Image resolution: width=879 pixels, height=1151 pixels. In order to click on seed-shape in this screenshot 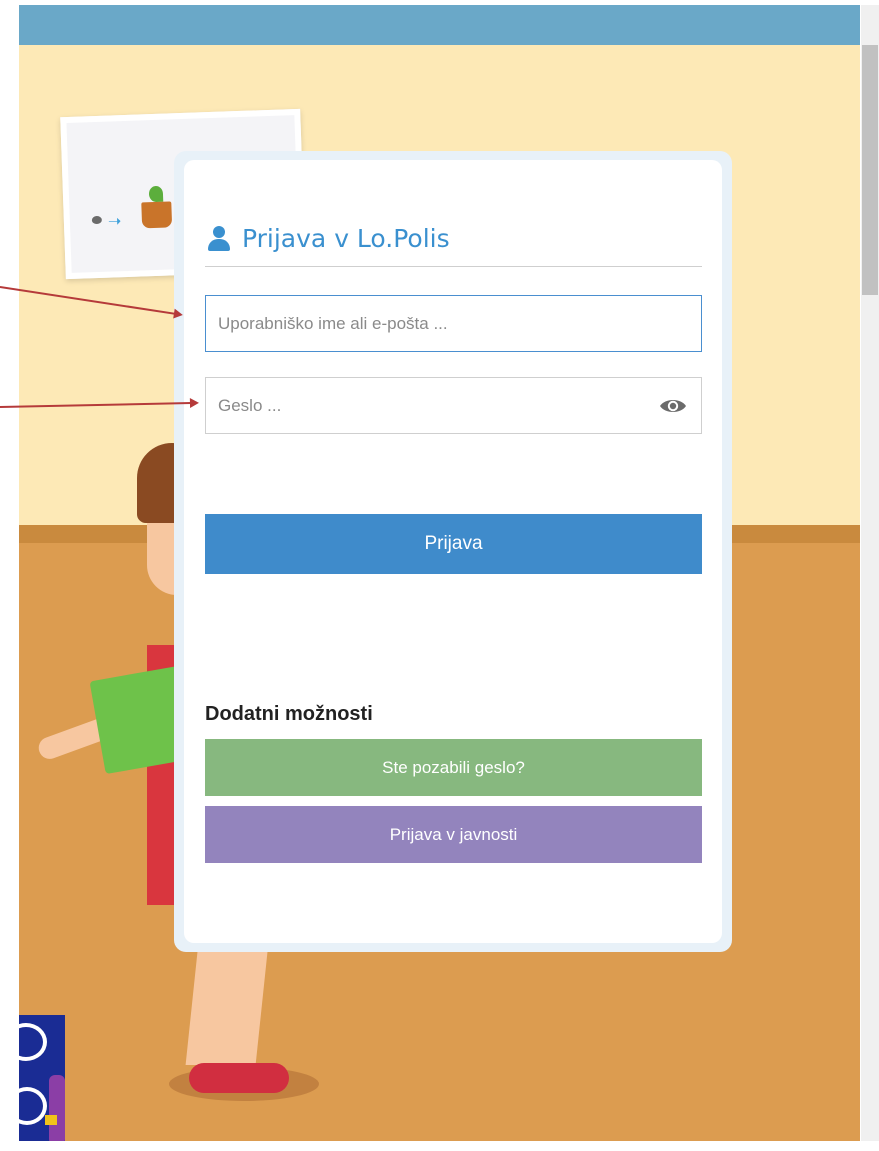, I will do `click(96, 220)`.